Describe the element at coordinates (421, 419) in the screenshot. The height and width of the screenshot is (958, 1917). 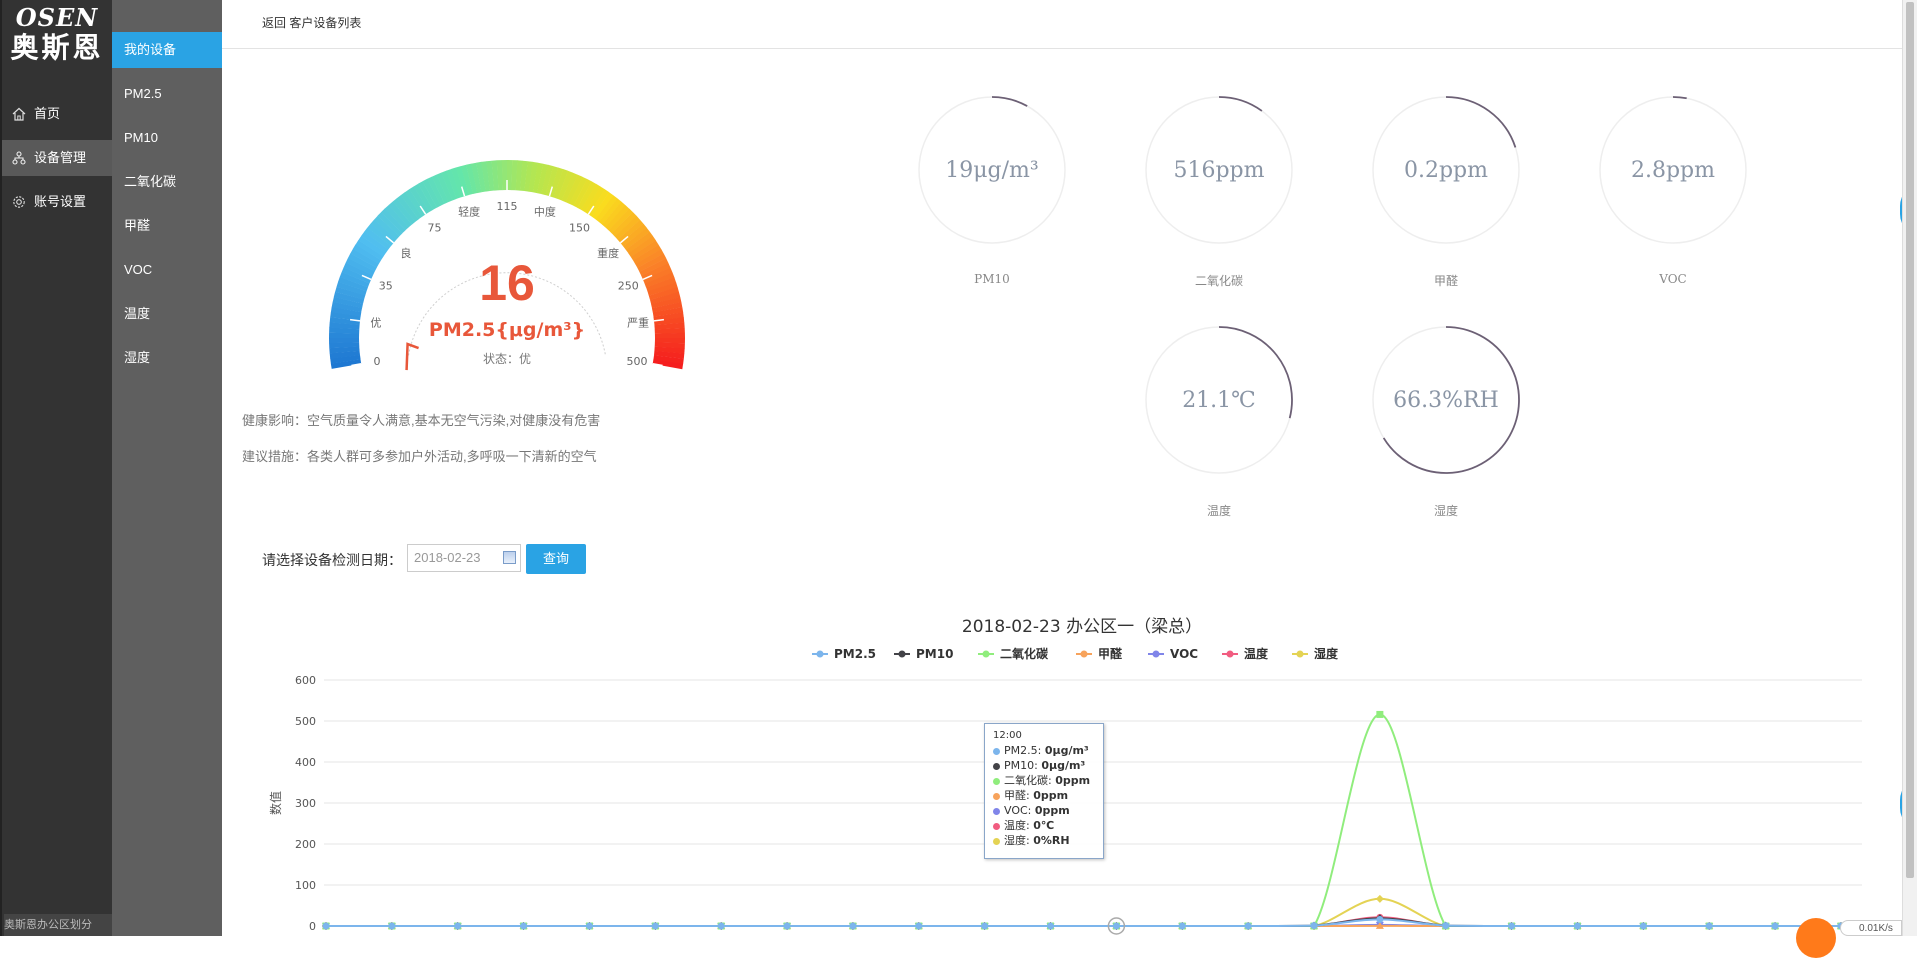
I see `health-impact-text: 健康影响：空气质量令人满意,基本无空气污染,对健康没有危害` at that location.